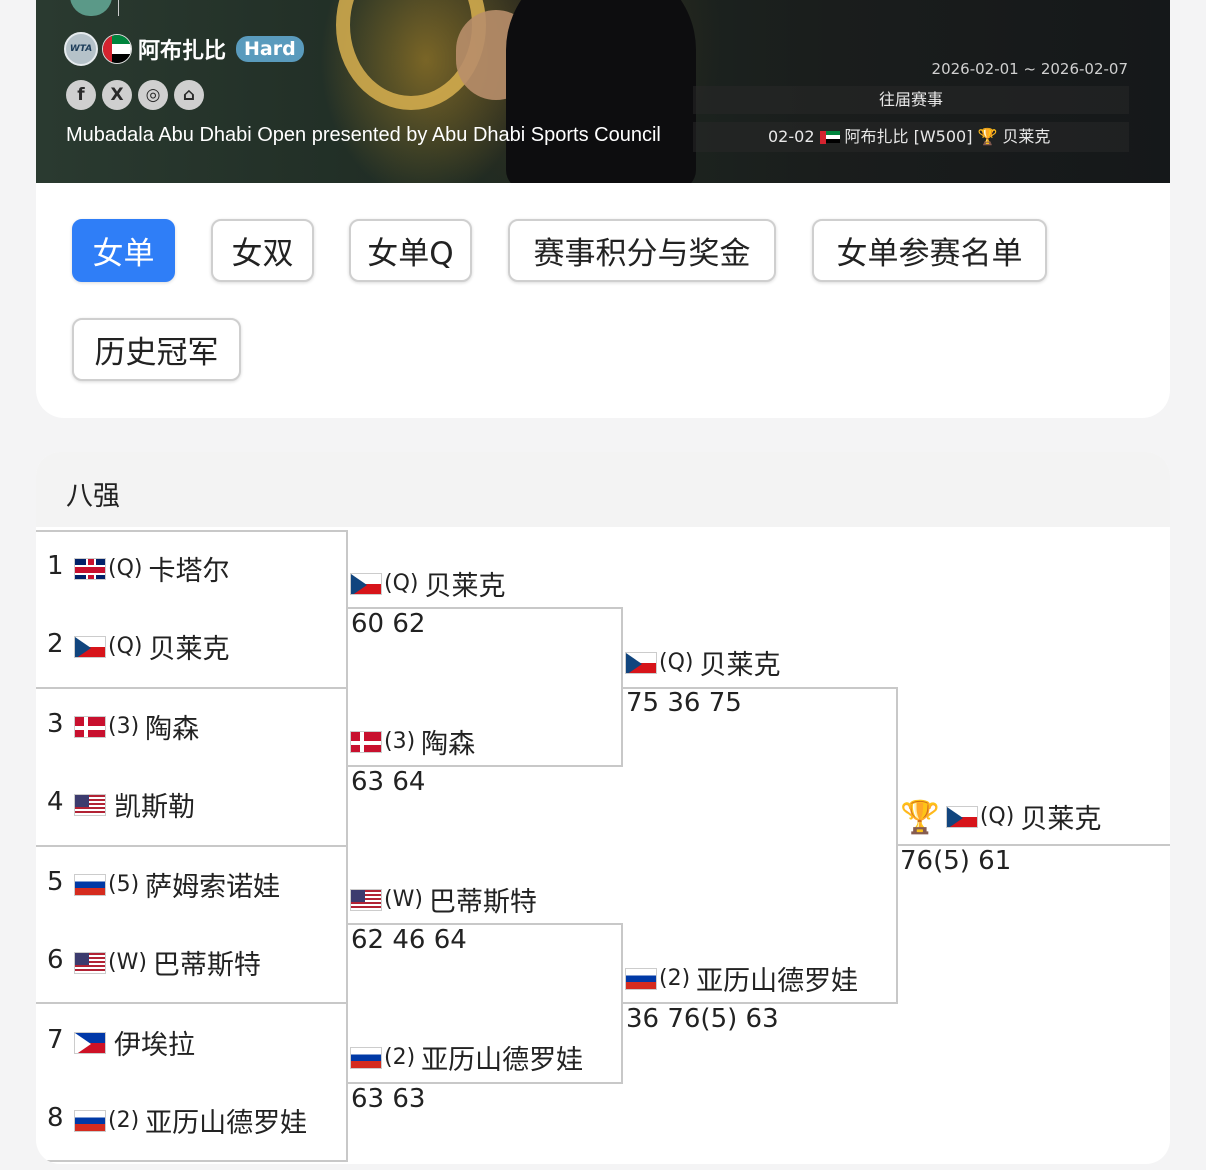 Image resolution: width=1206 pixels, height=1170 pixels. I want to click on draw-position: 3, so click(55, 724).